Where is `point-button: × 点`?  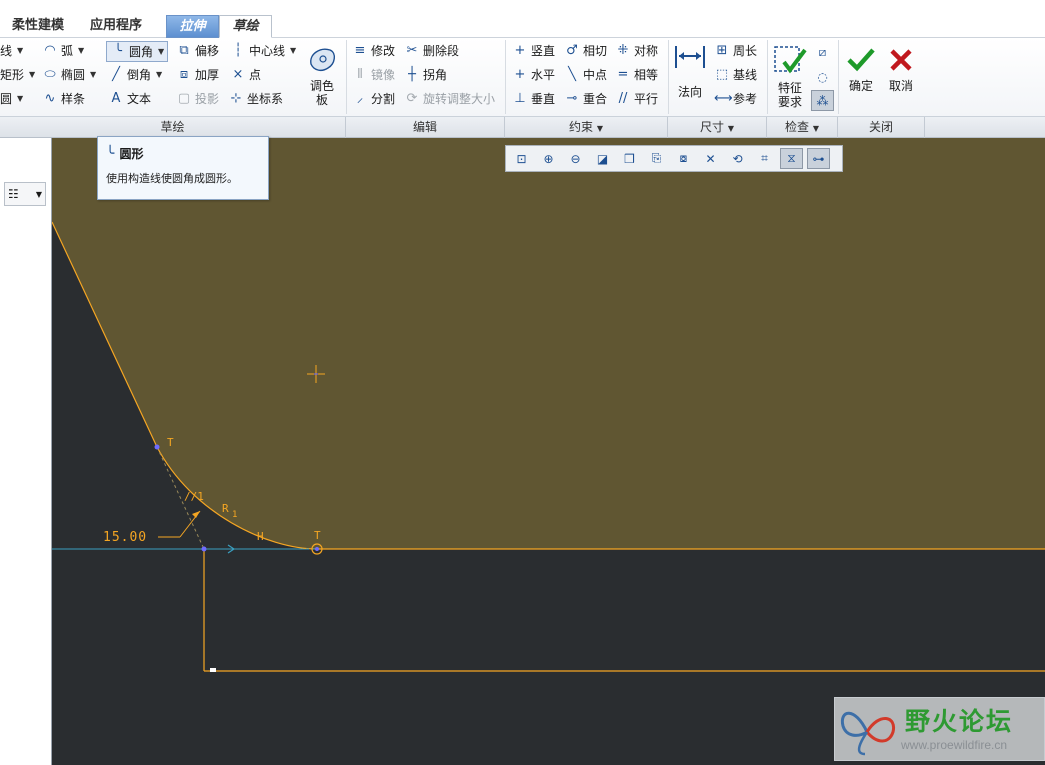 point-button: × 点 is located at coordinates (245, 75).